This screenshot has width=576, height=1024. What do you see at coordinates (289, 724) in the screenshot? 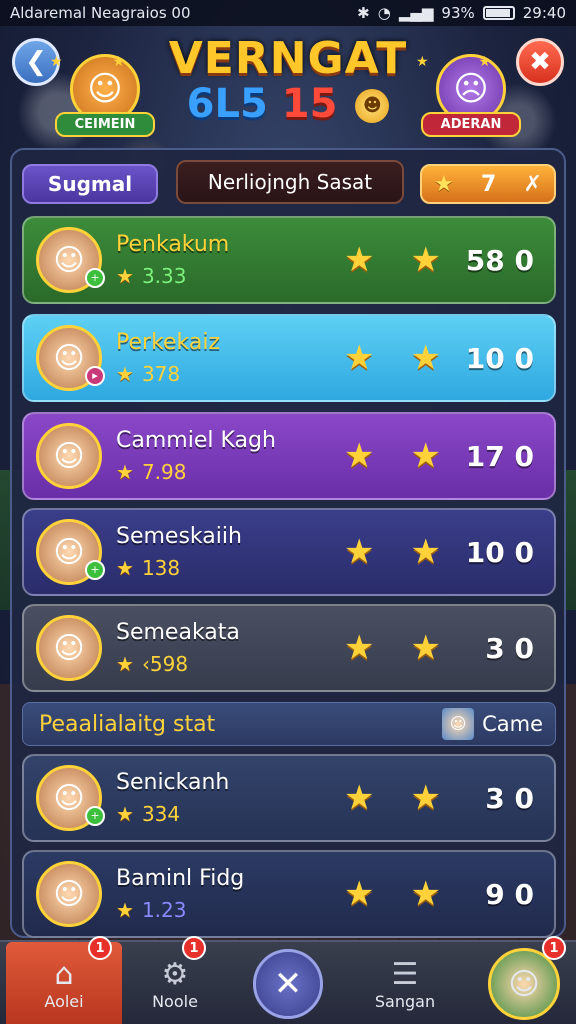
I see `section-header: Peaalialaitg stat ☺ Came` at bounding box center [289, 724].